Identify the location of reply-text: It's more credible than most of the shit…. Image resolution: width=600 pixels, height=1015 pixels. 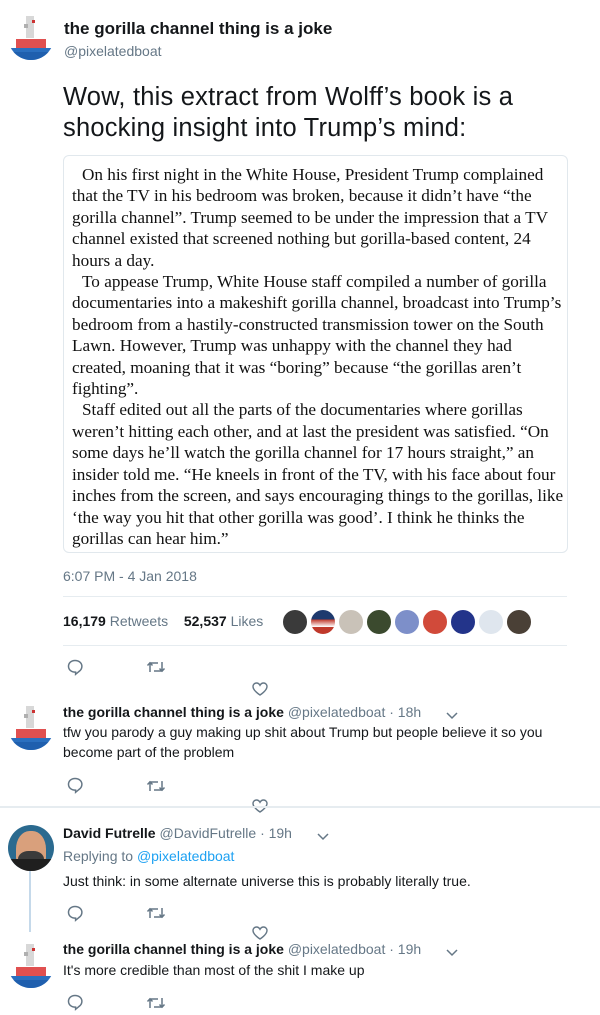
(214, 970).